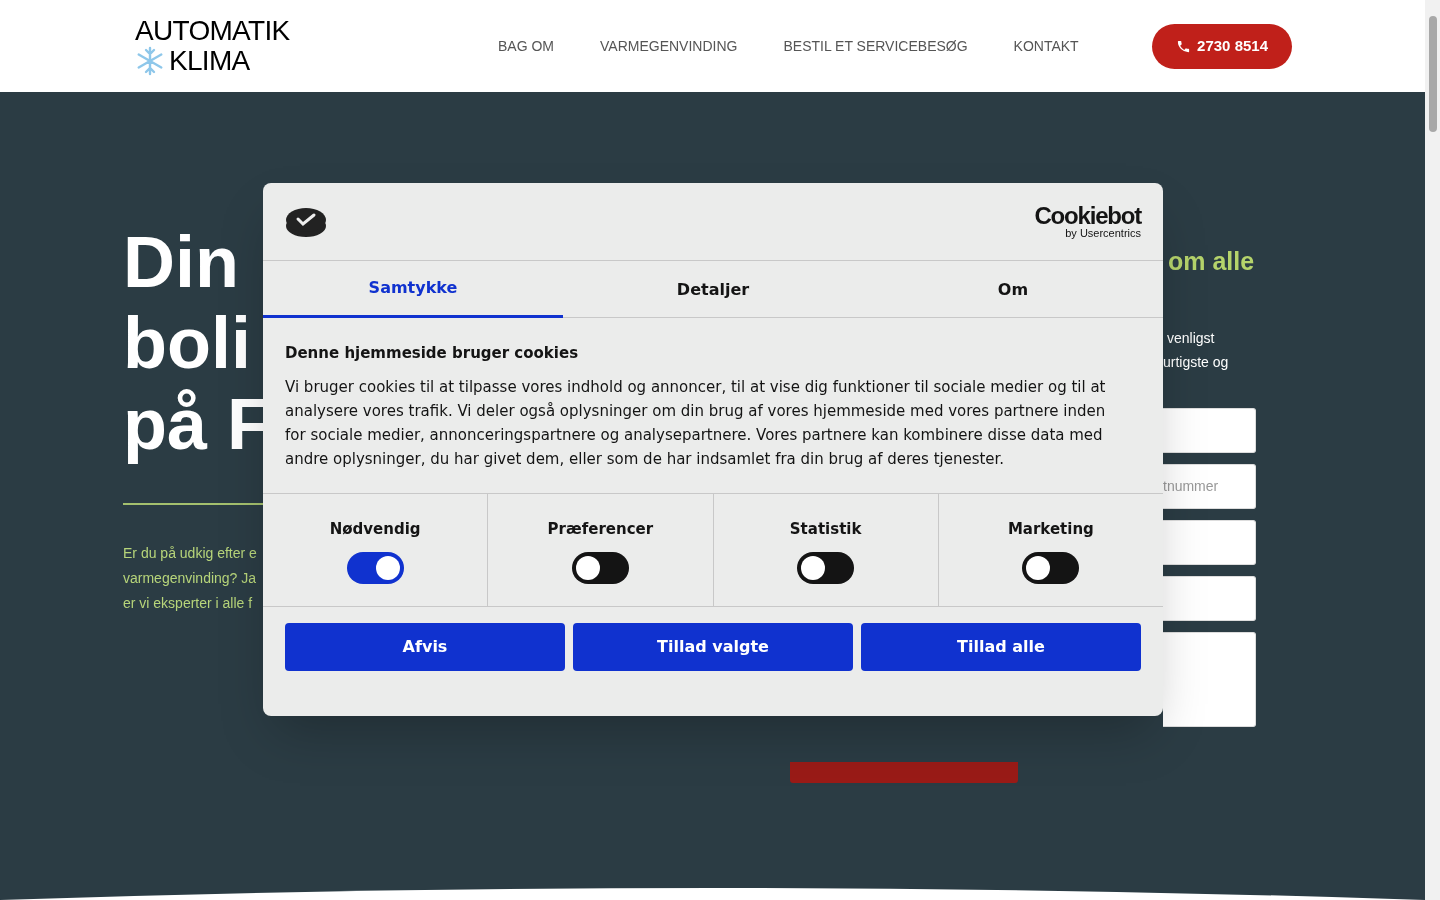 Image resolution: width=1440 pixels, height=900 pixels. I want to click on dialog-tab: Samtykke, so click(413, 289).